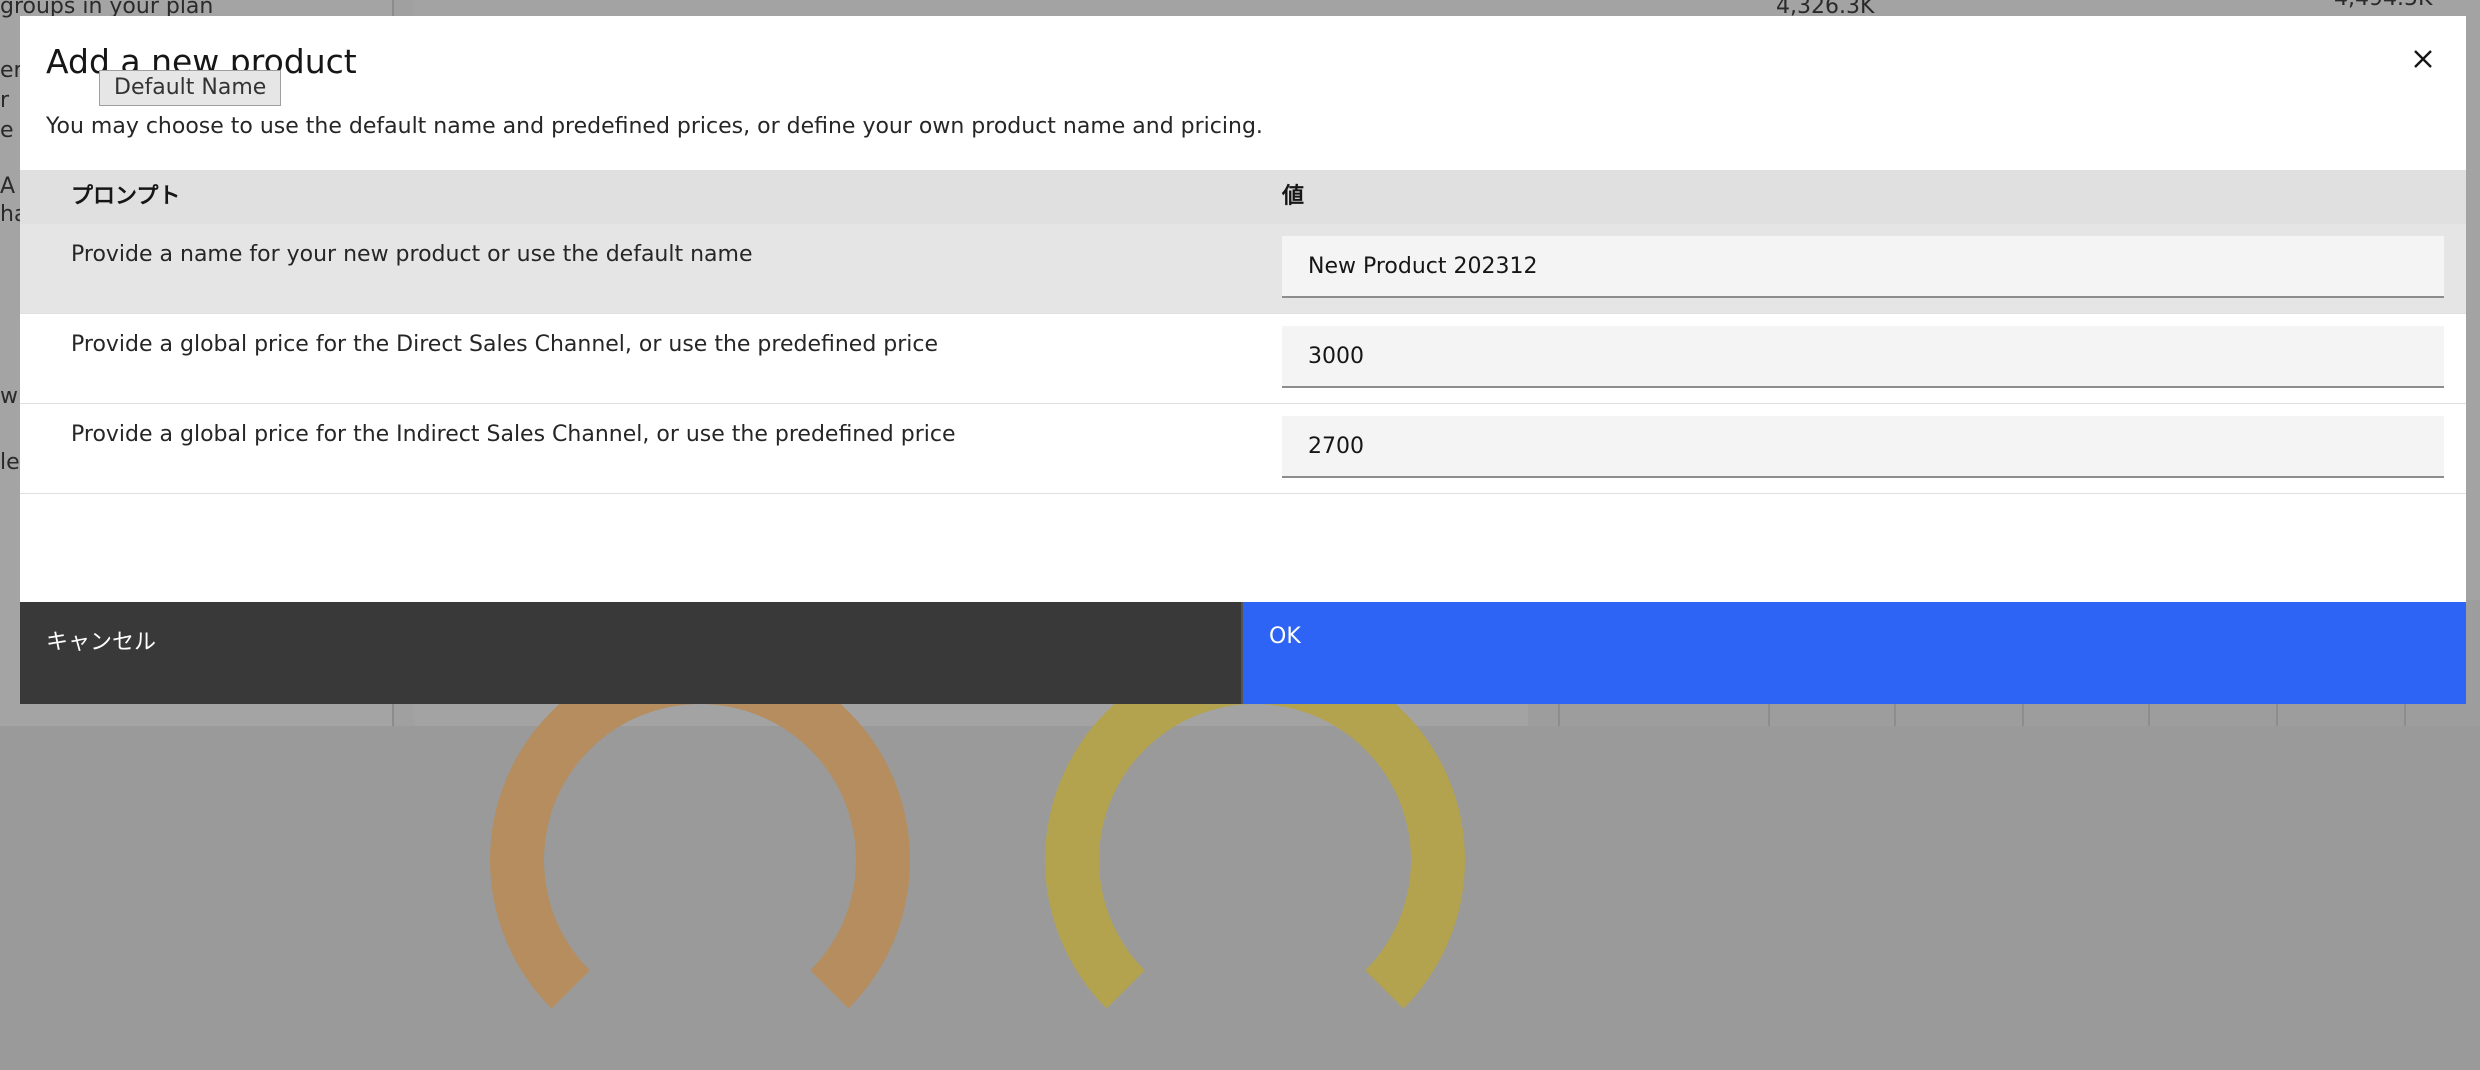 This screenshot has width=2480, height=1070. Describe the element at coordinates (1854, 653) in the screenshot. I see `ok-button: OK` at that location.